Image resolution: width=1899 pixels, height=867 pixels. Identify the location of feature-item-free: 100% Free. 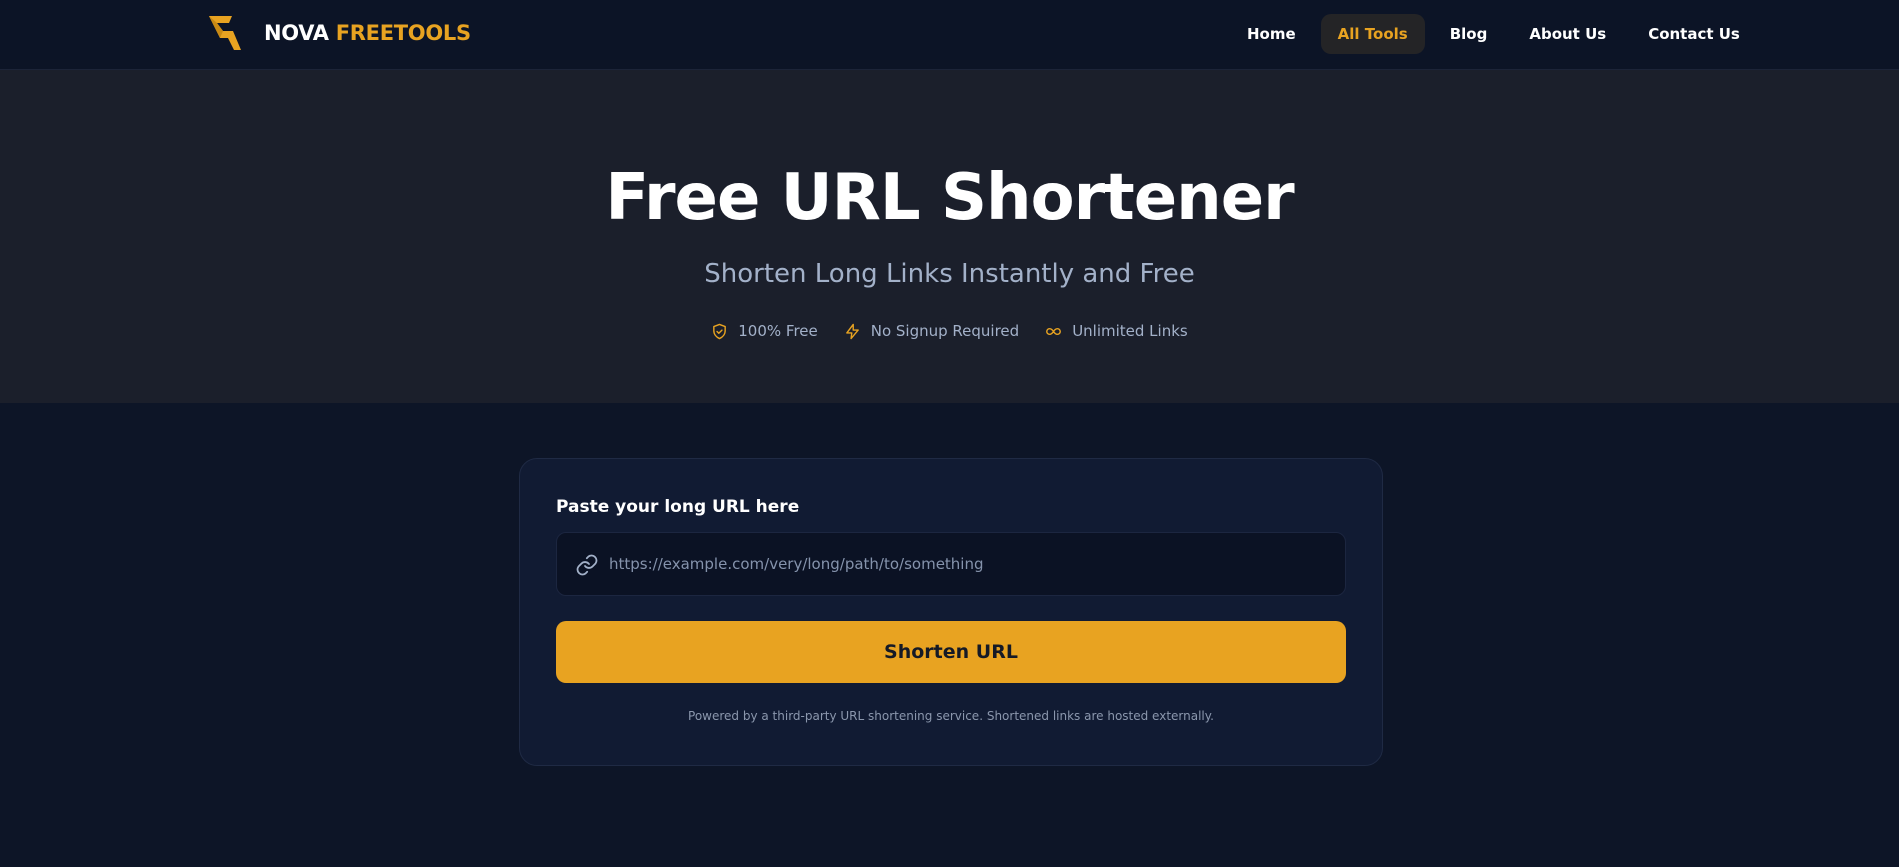
(764, 331).